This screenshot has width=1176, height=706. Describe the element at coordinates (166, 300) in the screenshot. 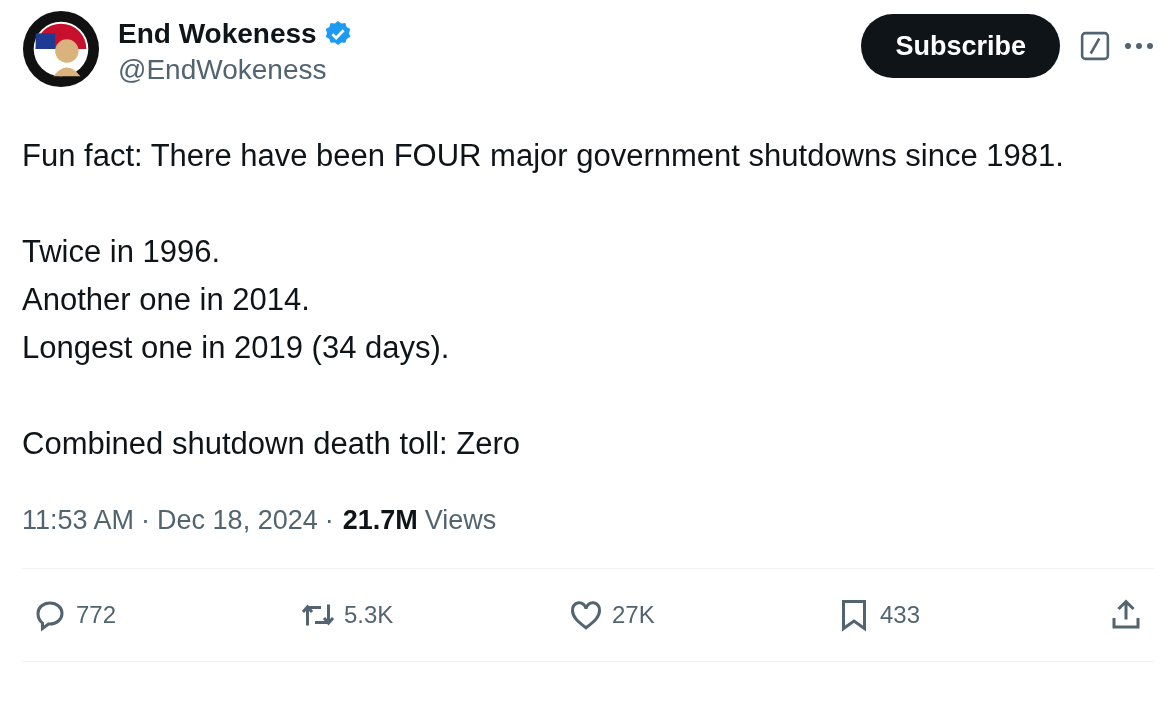

I see `tweet-text: Another one in 2014.` at that location.